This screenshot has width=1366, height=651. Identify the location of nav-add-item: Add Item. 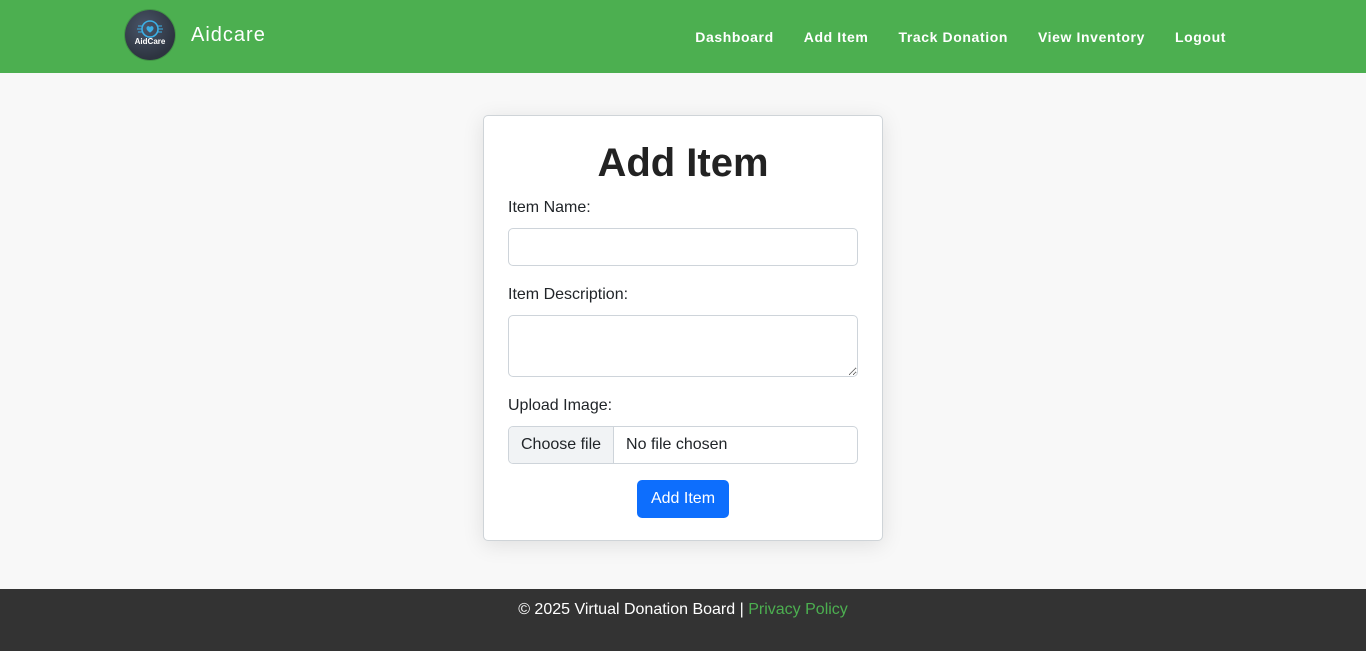
(836, 37).